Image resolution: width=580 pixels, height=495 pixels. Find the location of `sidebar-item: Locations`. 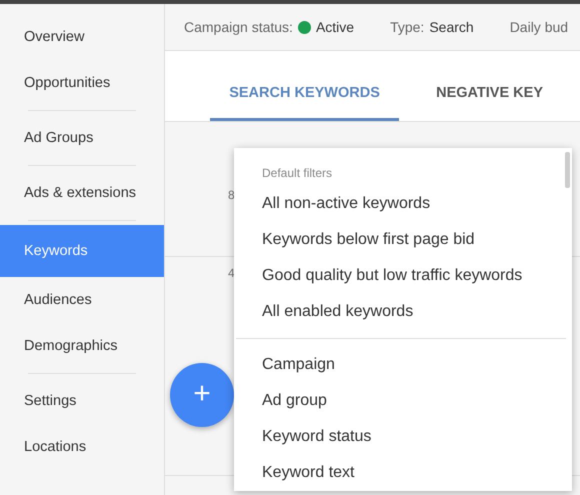

sidebar-item: Locations is located at coordinates (82, 447).